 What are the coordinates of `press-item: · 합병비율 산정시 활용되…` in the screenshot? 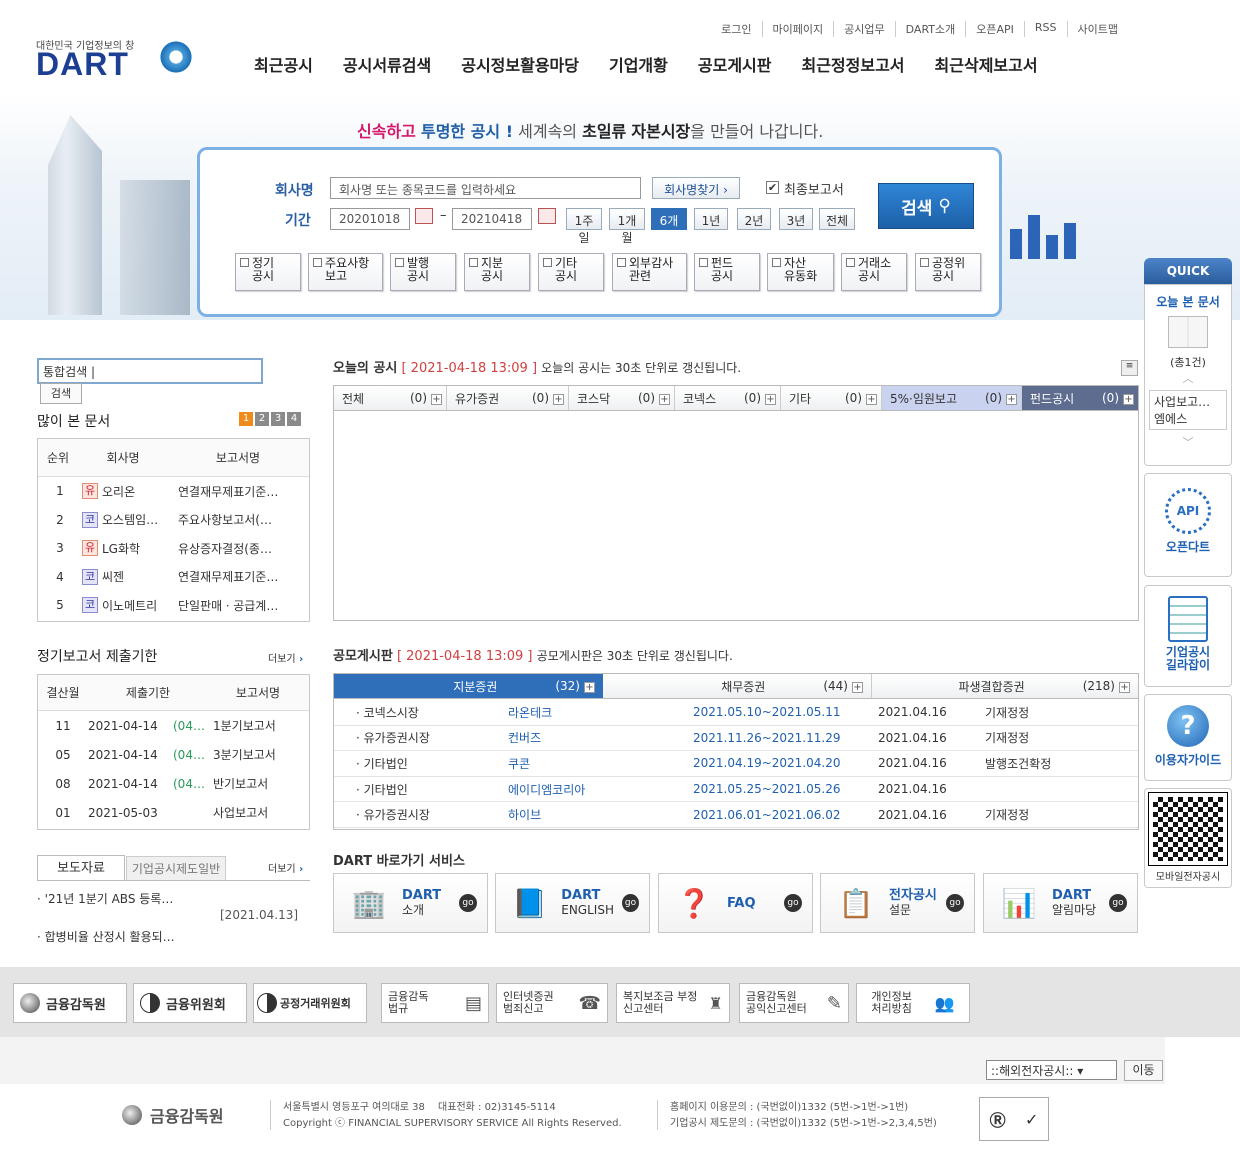 It's located at (106, 936).